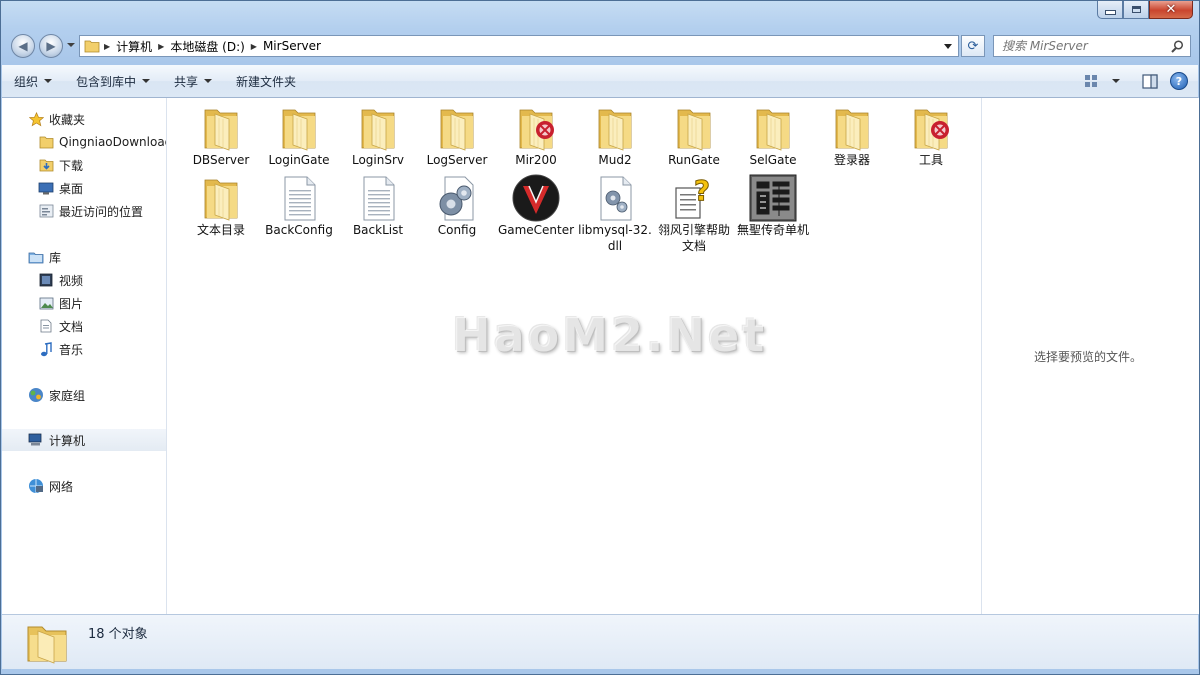 The width and height of the screenshot is (1200, 675). I want to click on dll-file-icon, so click(615, 198).